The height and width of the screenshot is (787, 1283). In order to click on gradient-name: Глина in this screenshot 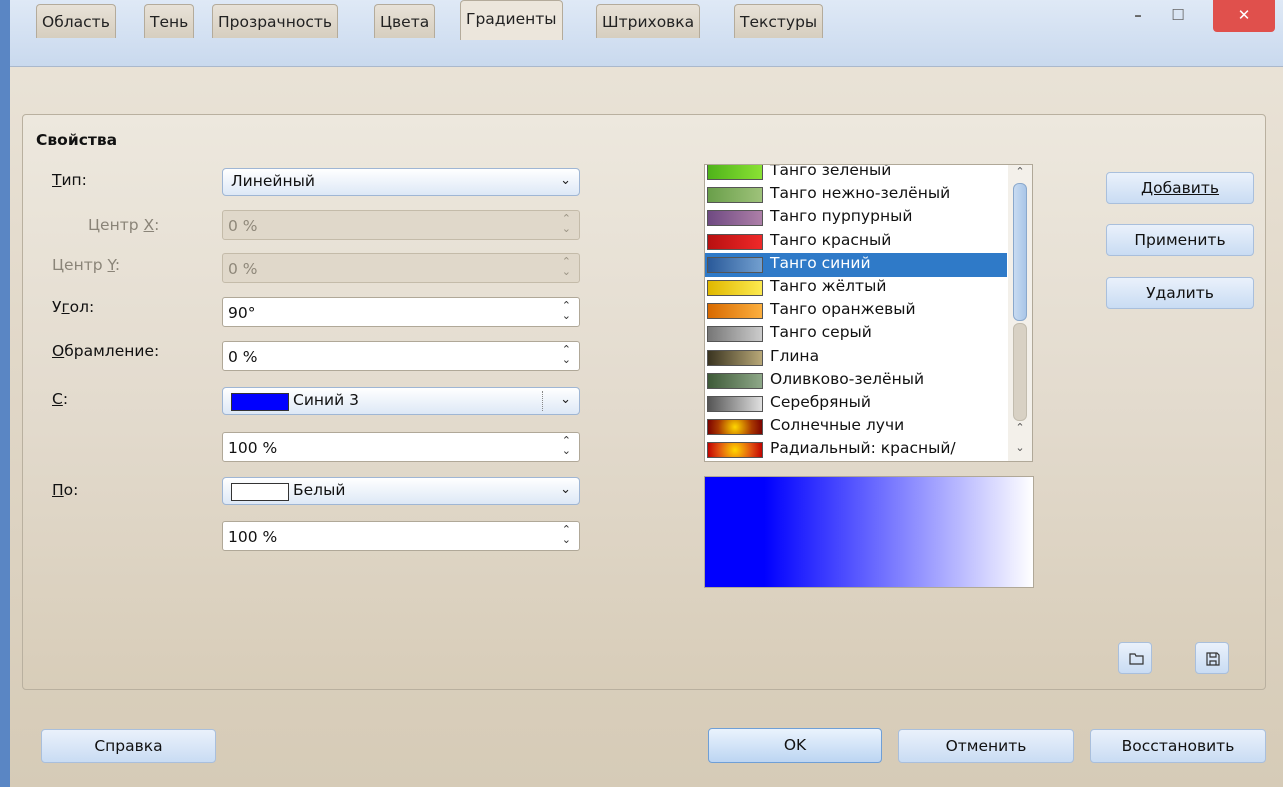, I will do `click(795, 355)`.